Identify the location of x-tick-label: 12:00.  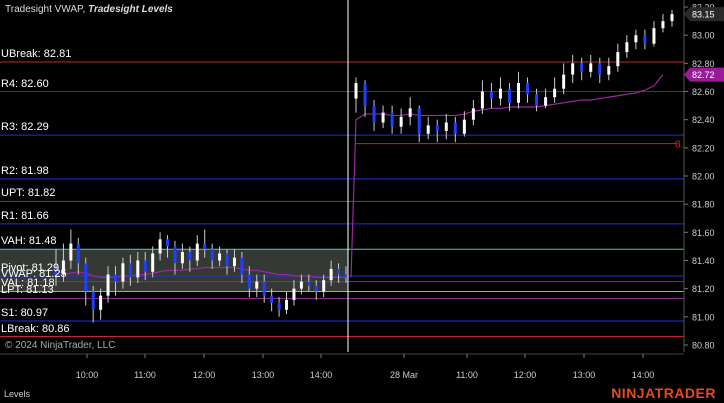
(204, 375).